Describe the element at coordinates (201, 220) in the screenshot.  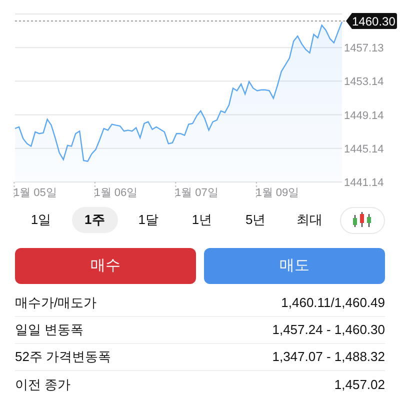
I see `range-tab: 1년` at that location.